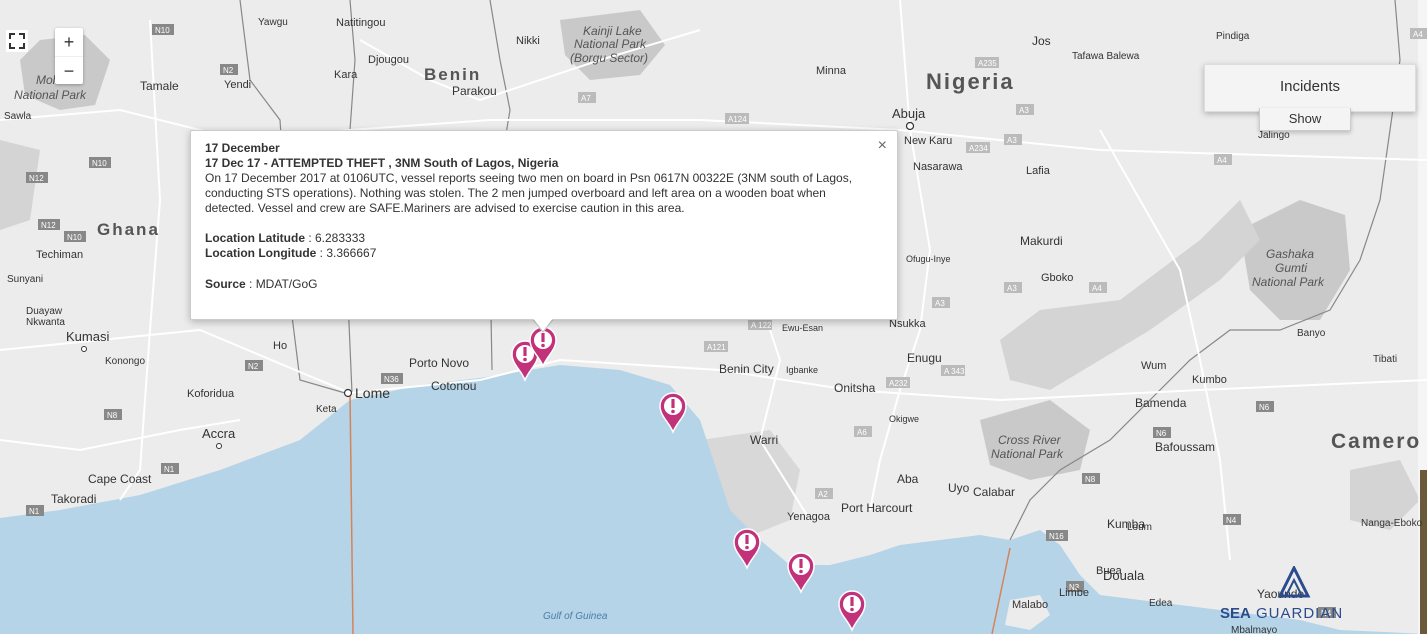 Image resolution: width=1427 pixels, height=634 pixels. I want to click on brand-text-sea: SEA, so click(1235, 613).